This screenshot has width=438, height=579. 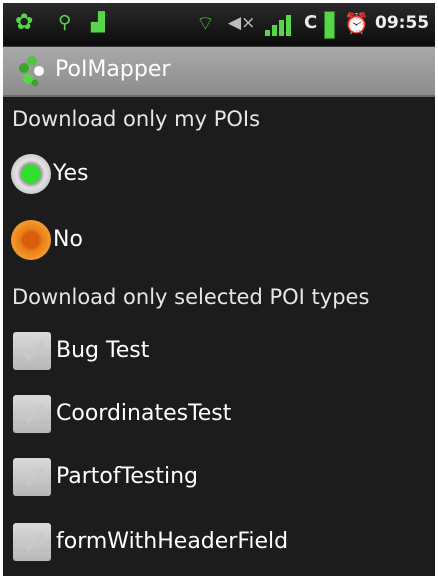 What do you see at coordinates (280, 25) in the screenshot?
I see `signal-icon` at bounding box center [280, 25].